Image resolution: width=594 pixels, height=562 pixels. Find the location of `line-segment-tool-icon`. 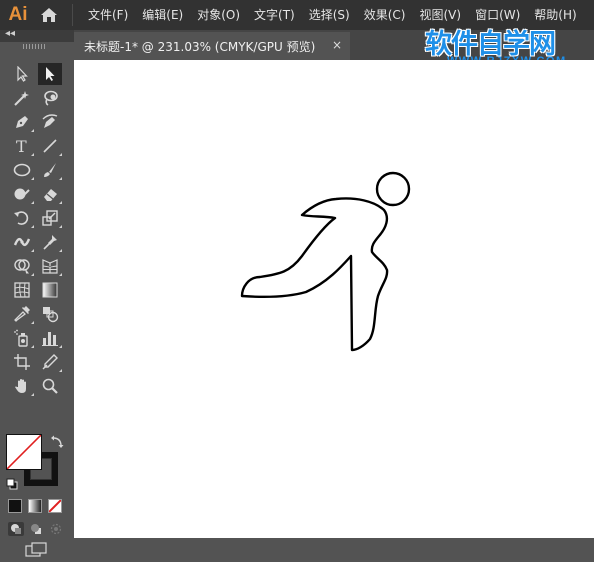

line-segment-tool-icon is located at coordinates (50, 146).